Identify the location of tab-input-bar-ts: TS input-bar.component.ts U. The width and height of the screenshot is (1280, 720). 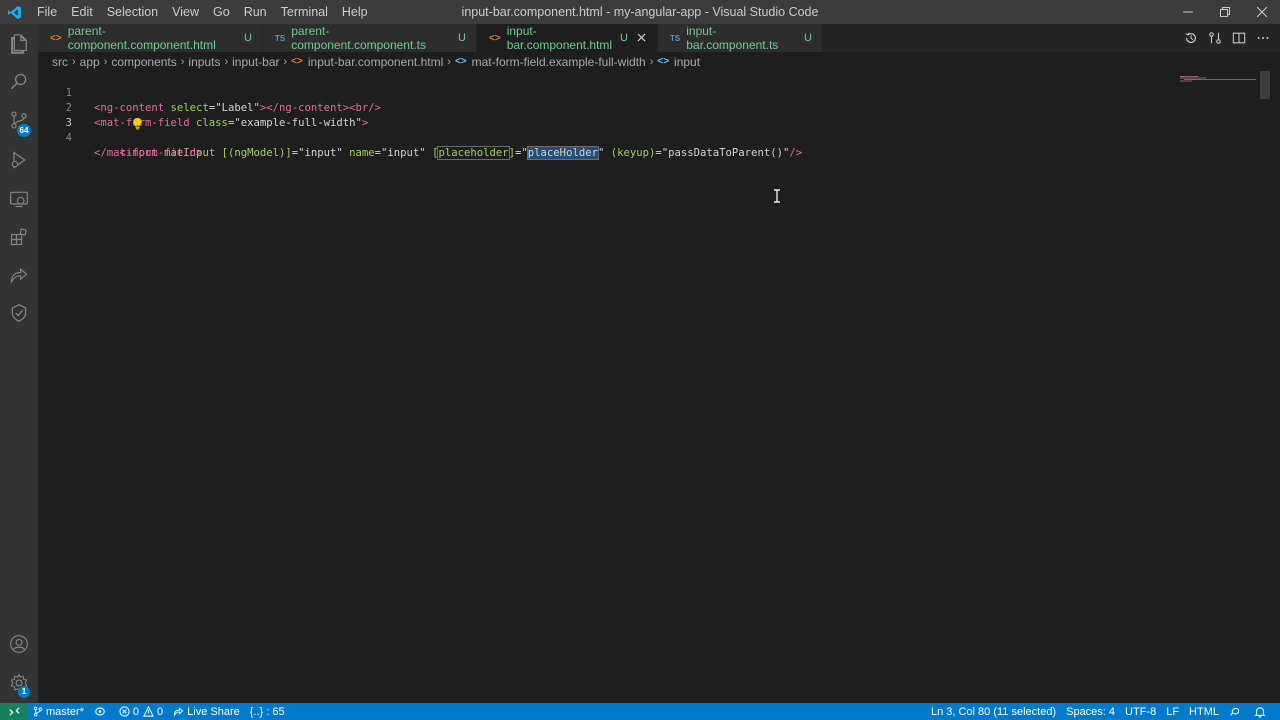
(740, 38).